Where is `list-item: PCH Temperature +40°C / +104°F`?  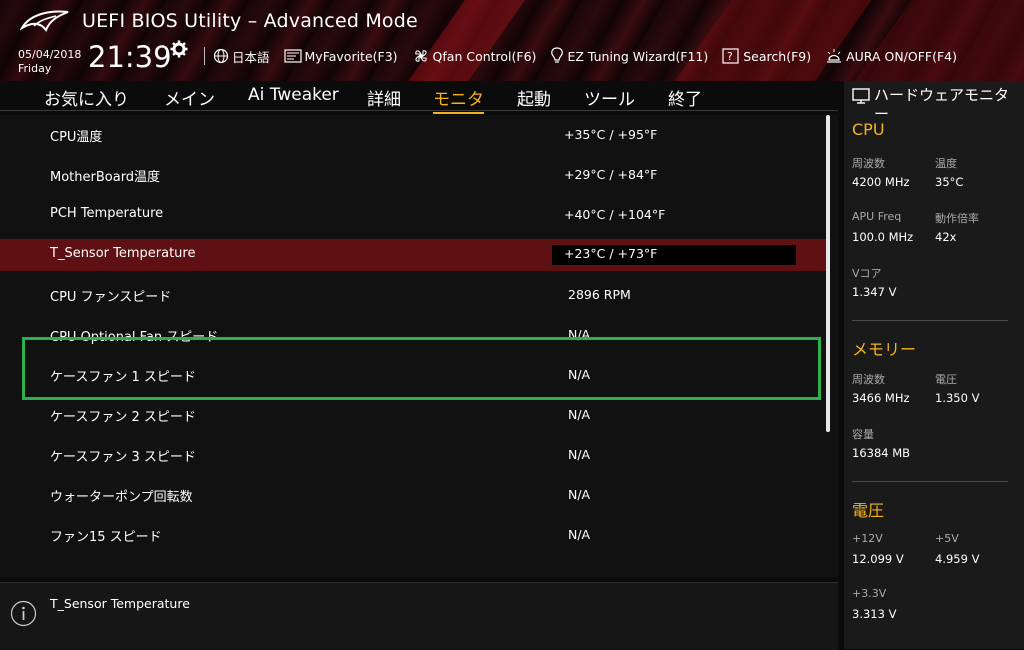 list-item: PCH Temperature +40°C / +104°F is located at coordinates (413, 215).